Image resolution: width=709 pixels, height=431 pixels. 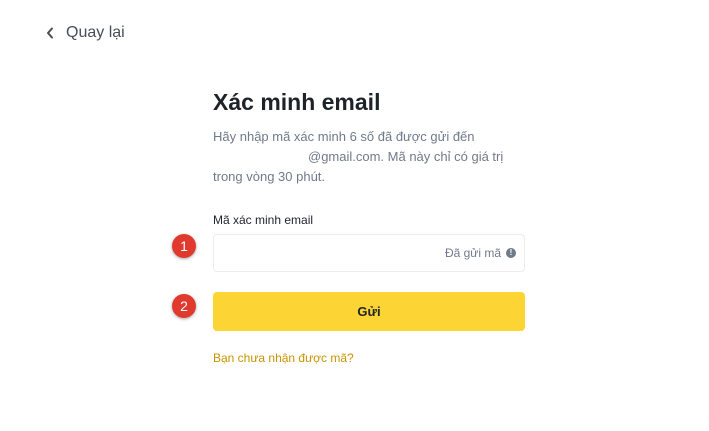 I want to click on back-link: Quay lại, so click(x=85, y=33).